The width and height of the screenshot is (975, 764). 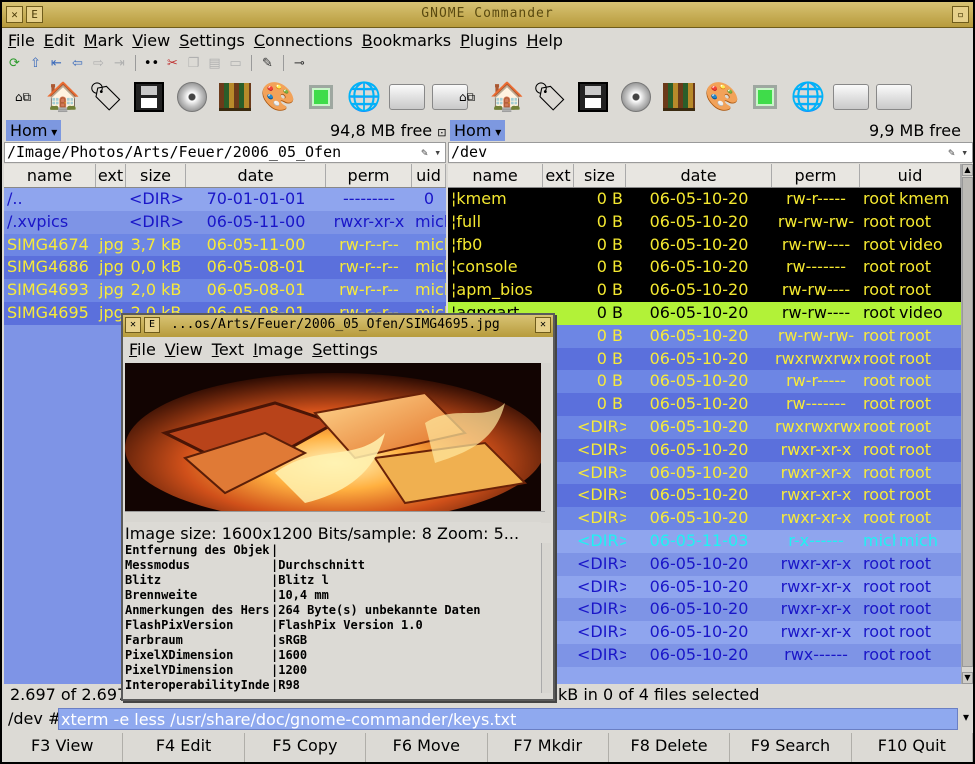 I want to click on viewer-menu-text: Text, so click(x=228, y=350).